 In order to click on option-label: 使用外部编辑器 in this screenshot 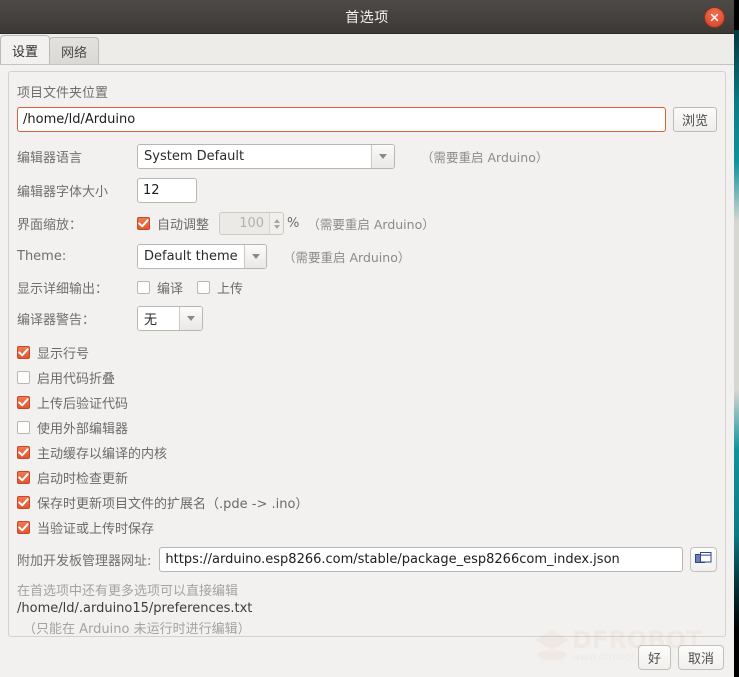, I will do `click(83, 429)`.